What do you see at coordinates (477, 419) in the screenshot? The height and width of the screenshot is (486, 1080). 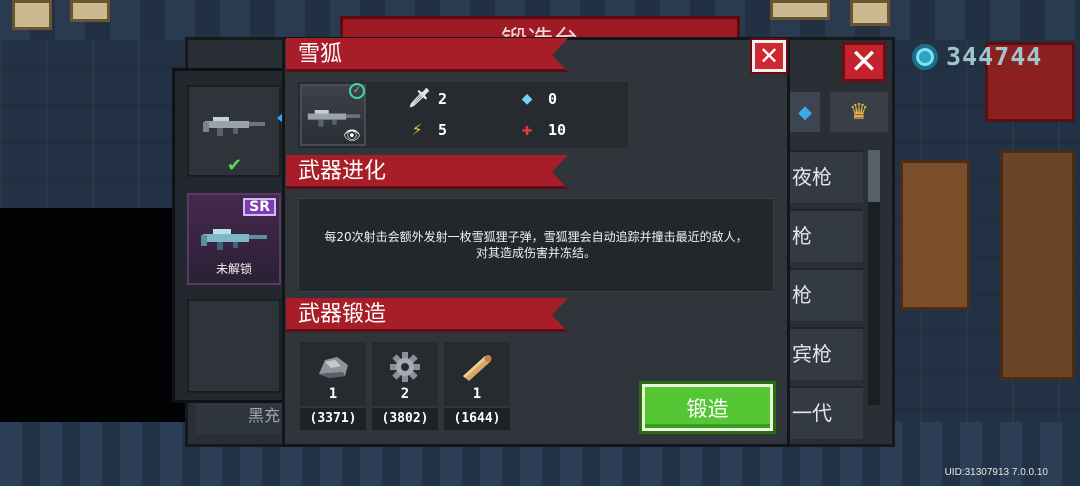 I see `material-owned-count: (1644)` at bounding box center [477, 419].